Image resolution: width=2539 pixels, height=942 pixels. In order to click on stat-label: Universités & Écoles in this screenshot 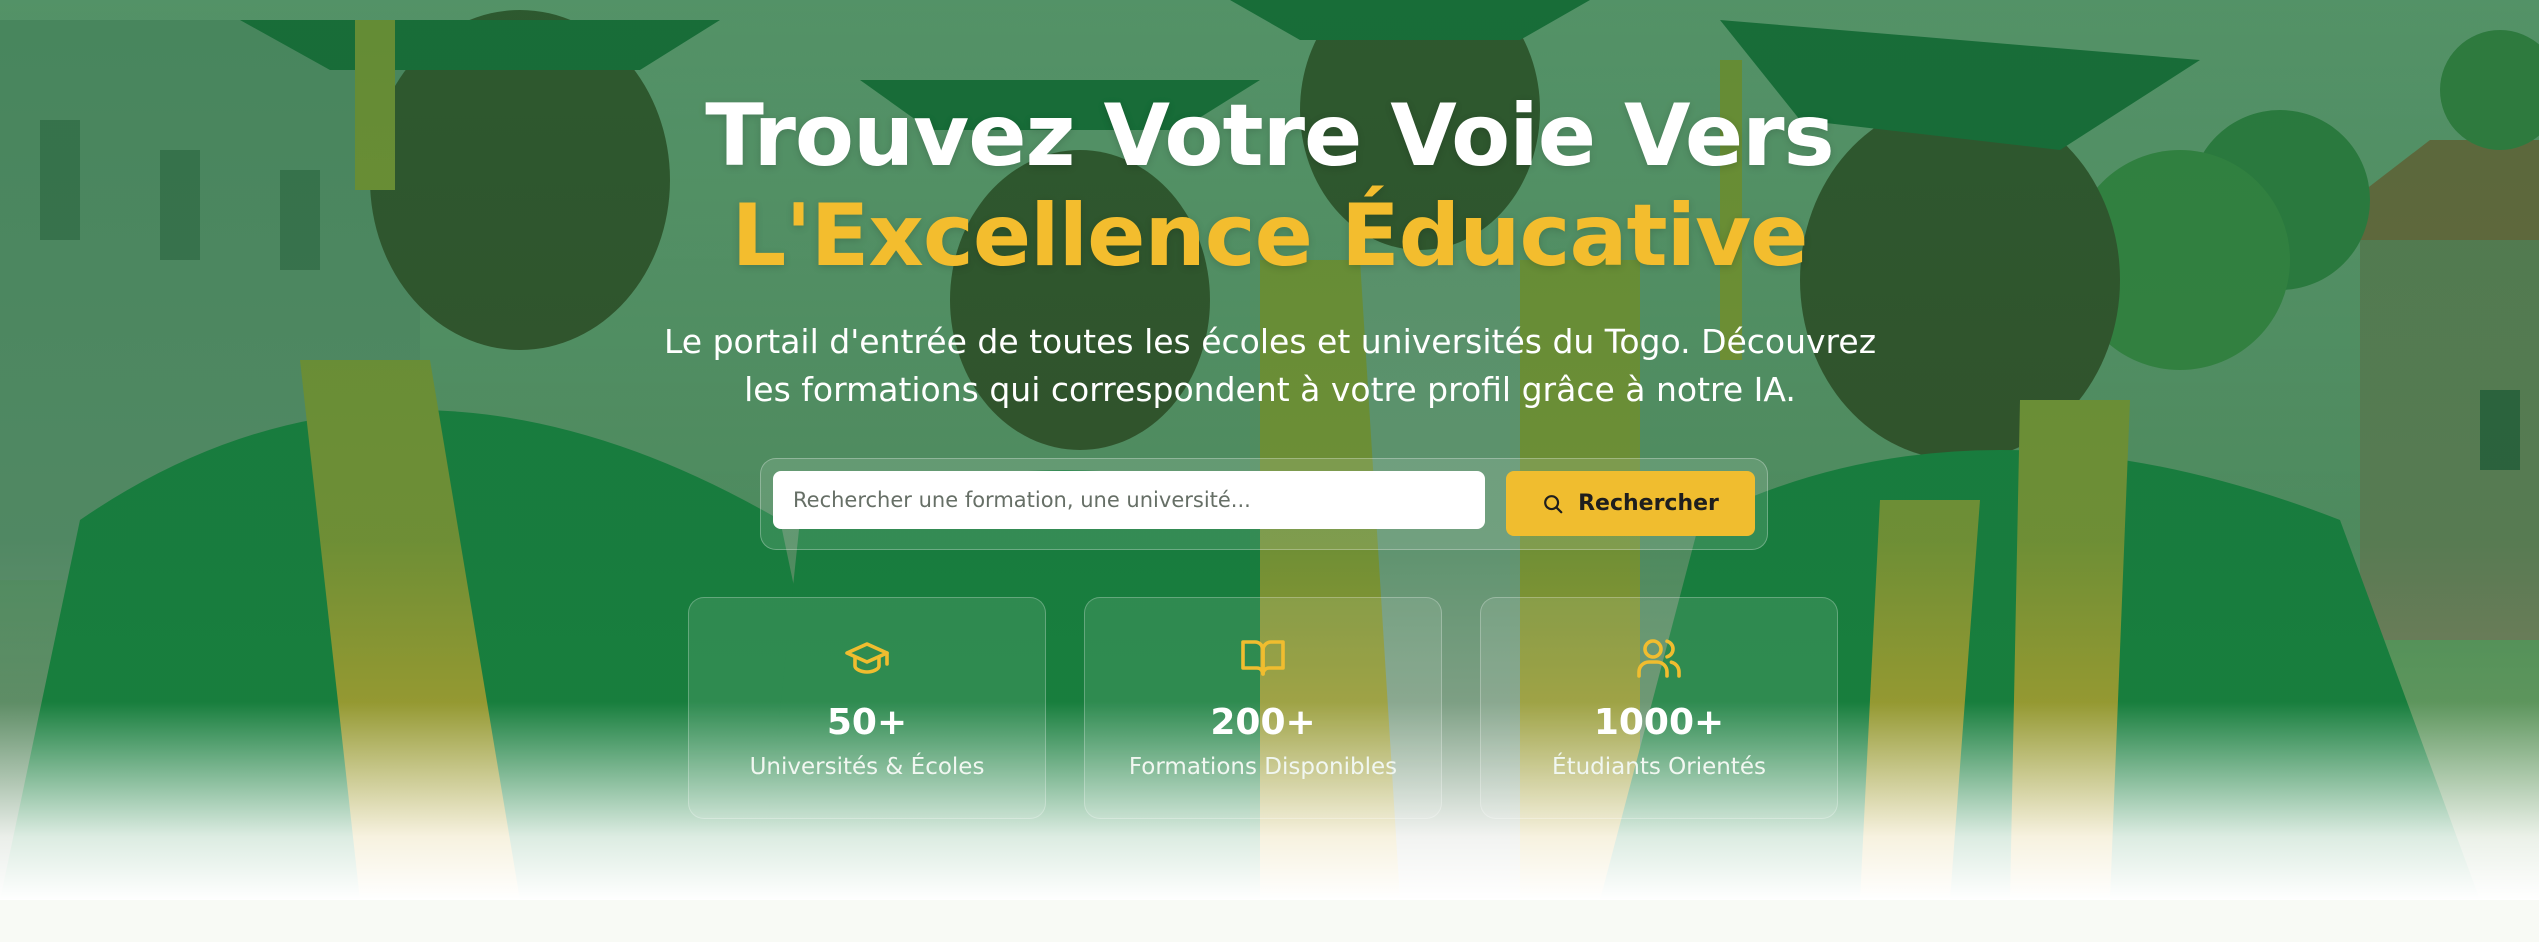, I will do `click(867, 767)`.